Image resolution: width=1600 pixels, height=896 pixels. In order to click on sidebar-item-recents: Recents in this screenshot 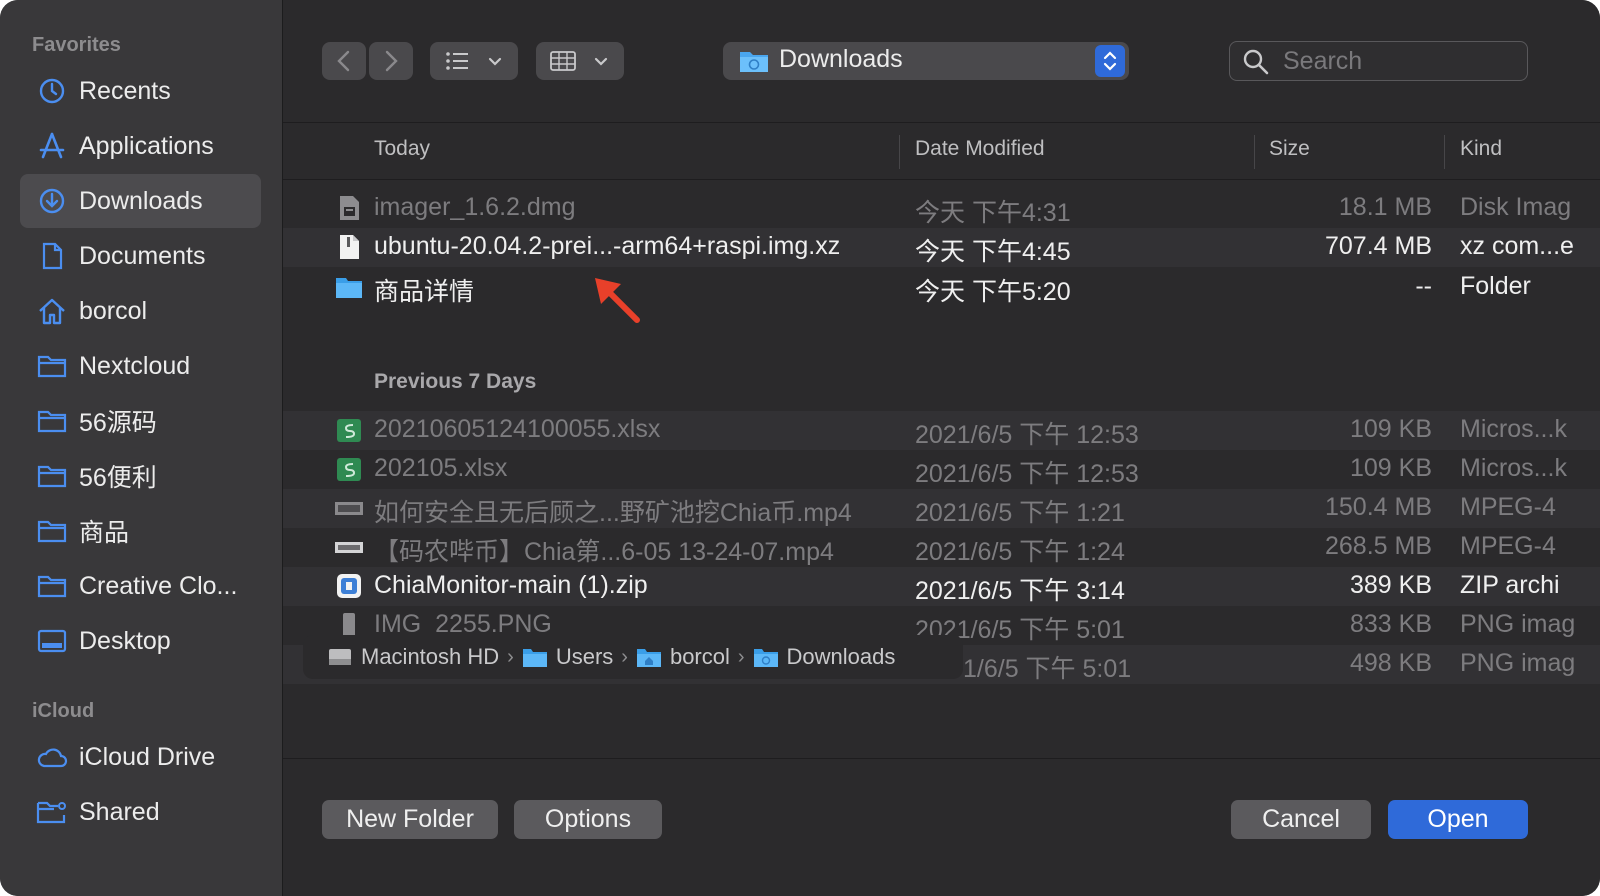, I will do `click(140, 91)`.